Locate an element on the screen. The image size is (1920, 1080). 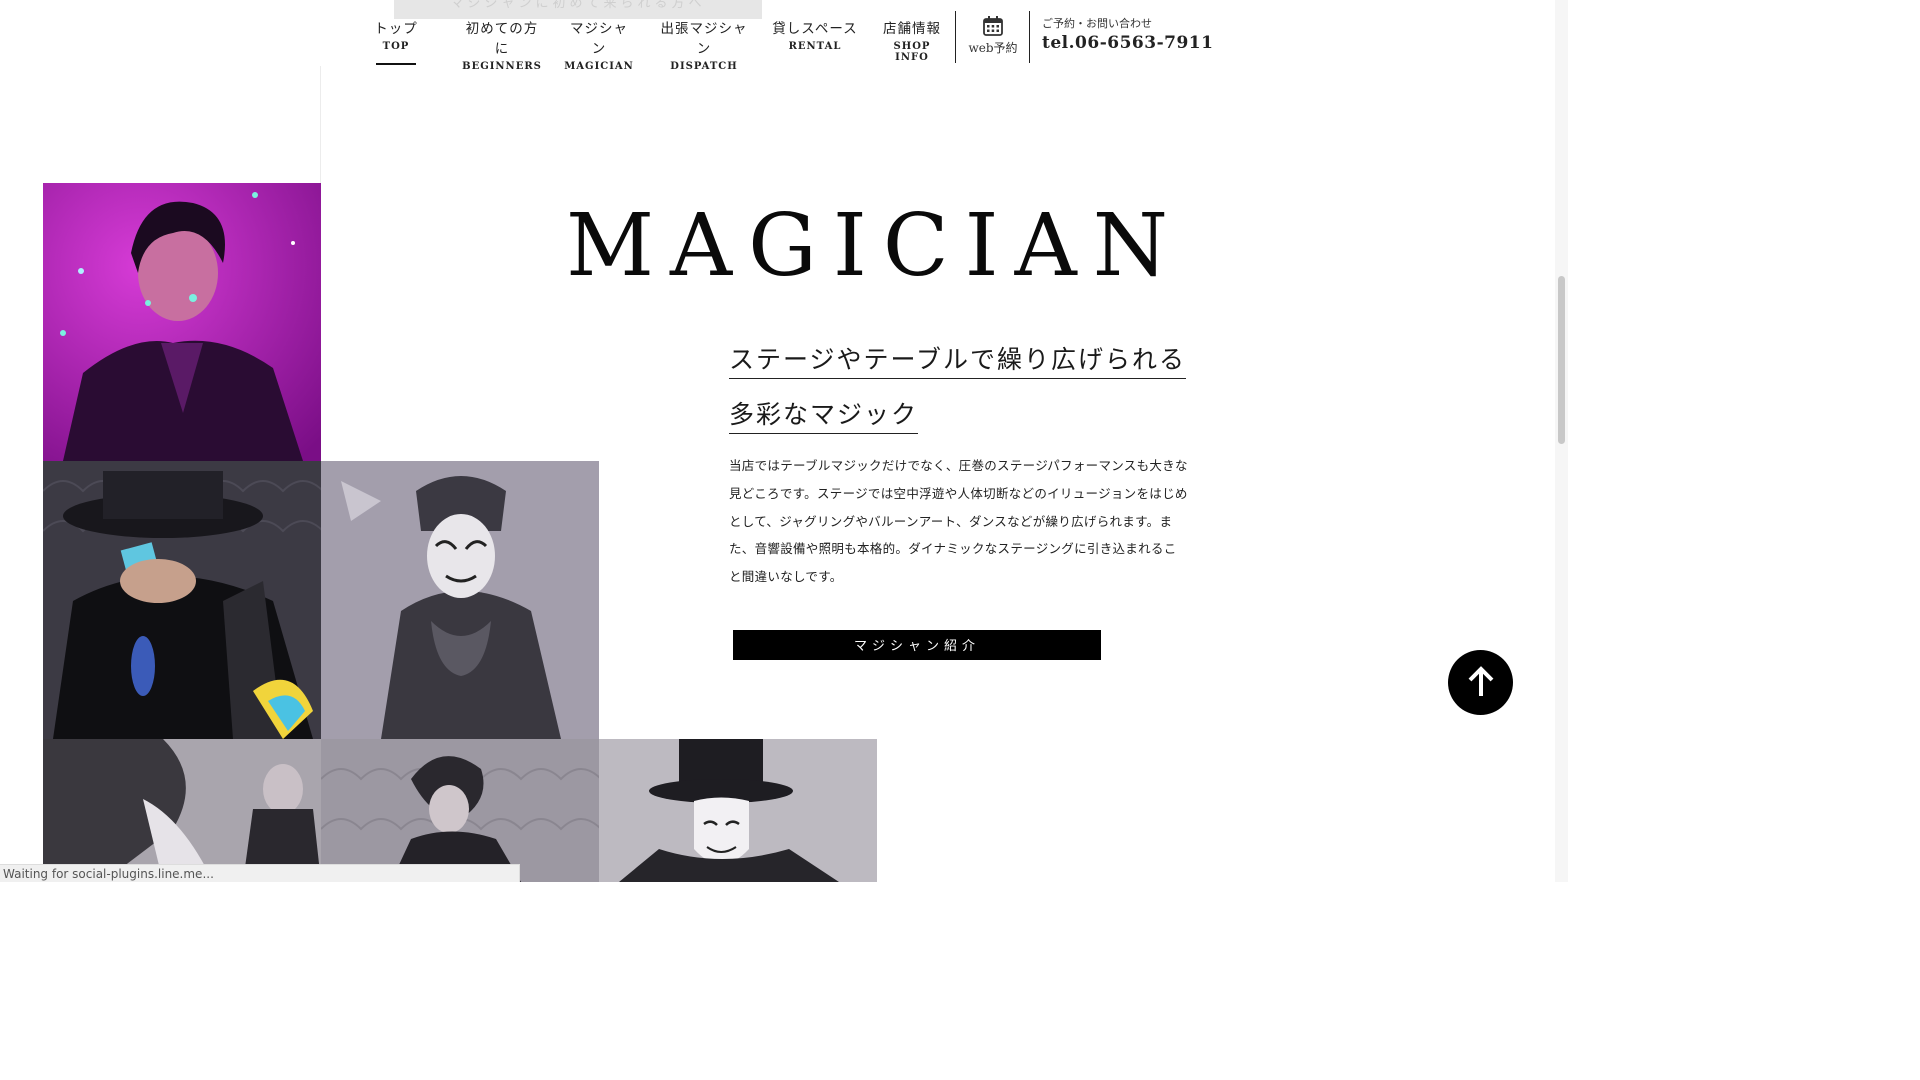
magician-photo-pink is located at coordinates (182, 322).